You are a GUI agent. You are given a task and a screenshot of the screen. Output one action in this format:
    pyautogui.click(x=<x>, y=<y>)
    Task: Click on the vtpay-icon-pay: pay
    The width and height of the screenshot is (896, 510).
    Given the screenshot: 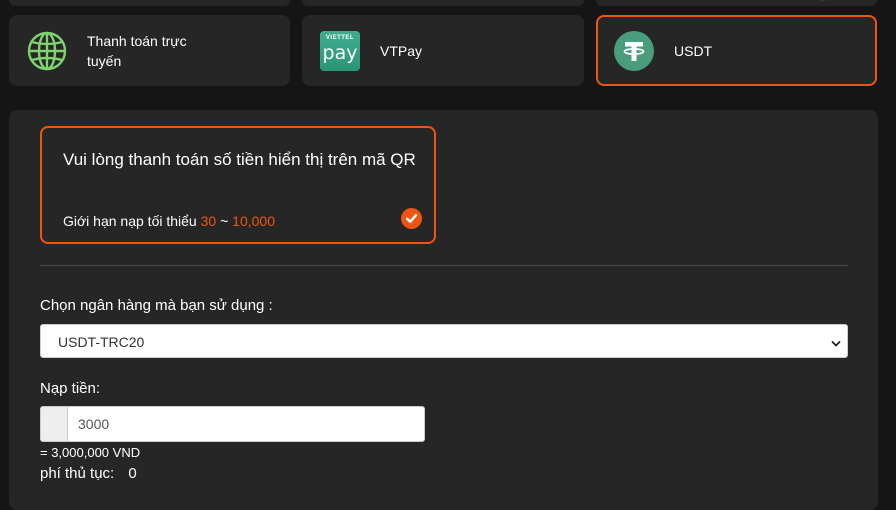 What is the action you would take?
    pyautogui.click(x=340, y=52)
    